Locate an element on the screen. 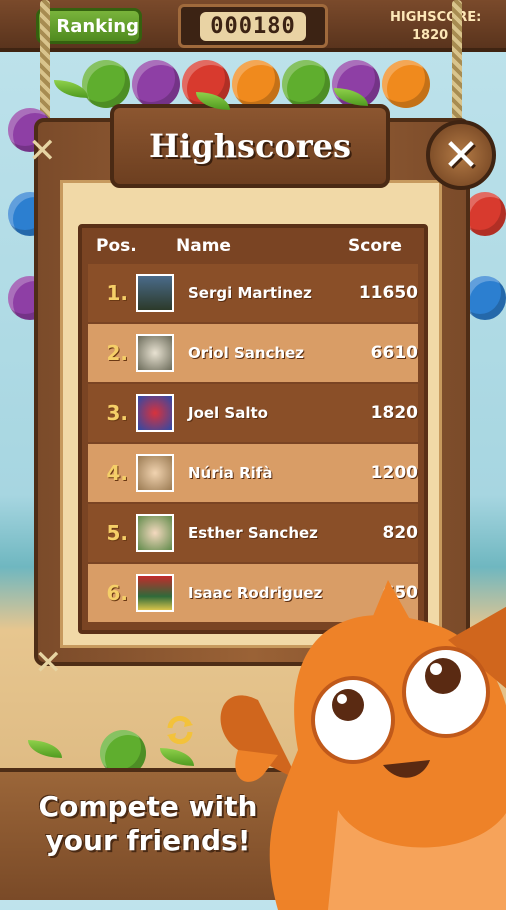 The image size is (506, 910). highscore-value: 1820 is located at coordinates (430, 35).